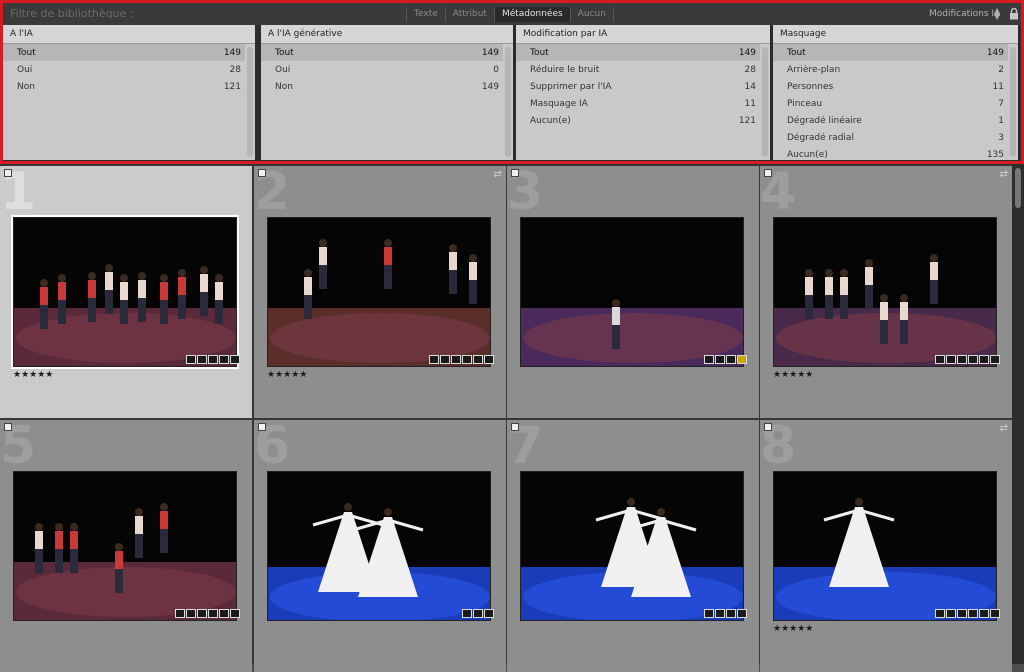 This screenshot has width=1024, height=672. I want to click on filter-row: Dégradé linéaire 1, so click(890, 120).